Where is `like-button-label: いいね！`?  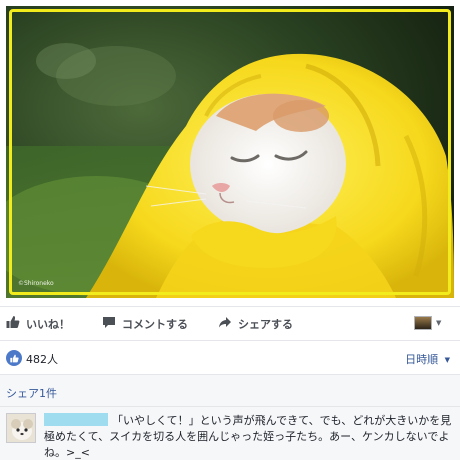
like-button-label: いいね！ is located at coordinates (48, 324).